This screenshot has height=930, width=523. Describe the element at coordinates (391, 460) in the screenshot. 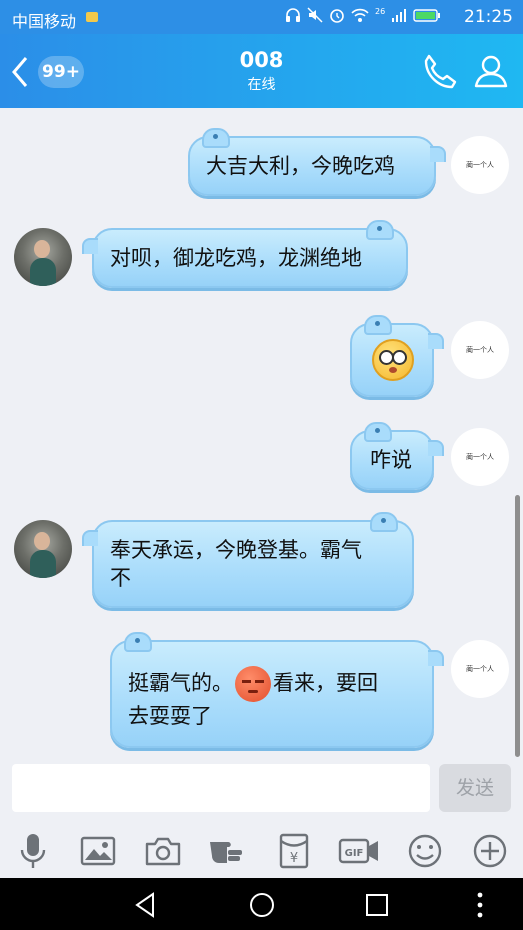

I see `message-text: 咋说` at that location.